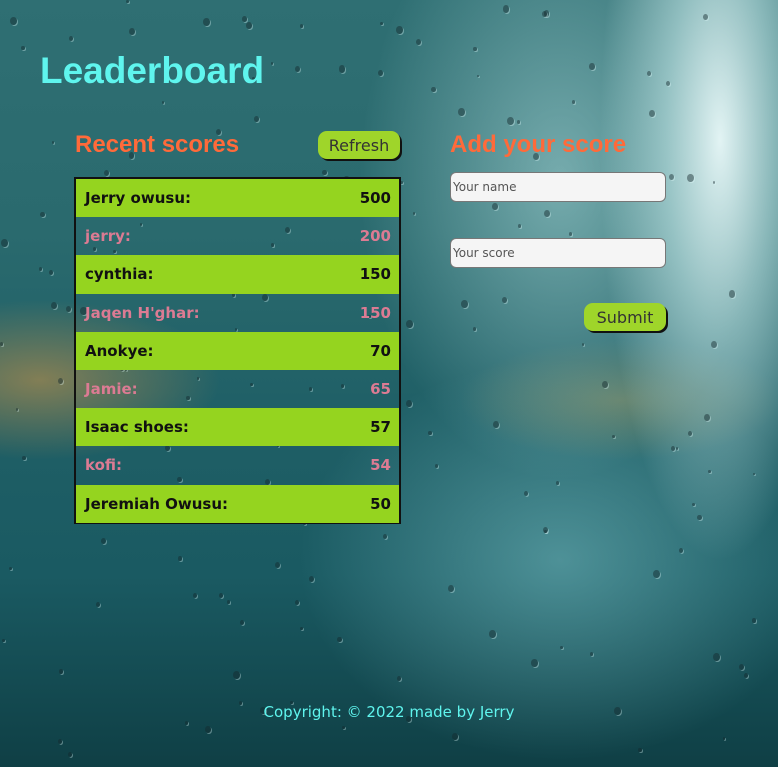 This screenshot has width=778, height=767. I want to click on footer-copyright: Copyright: © 2022 made by Jerry, so click(389, 712).